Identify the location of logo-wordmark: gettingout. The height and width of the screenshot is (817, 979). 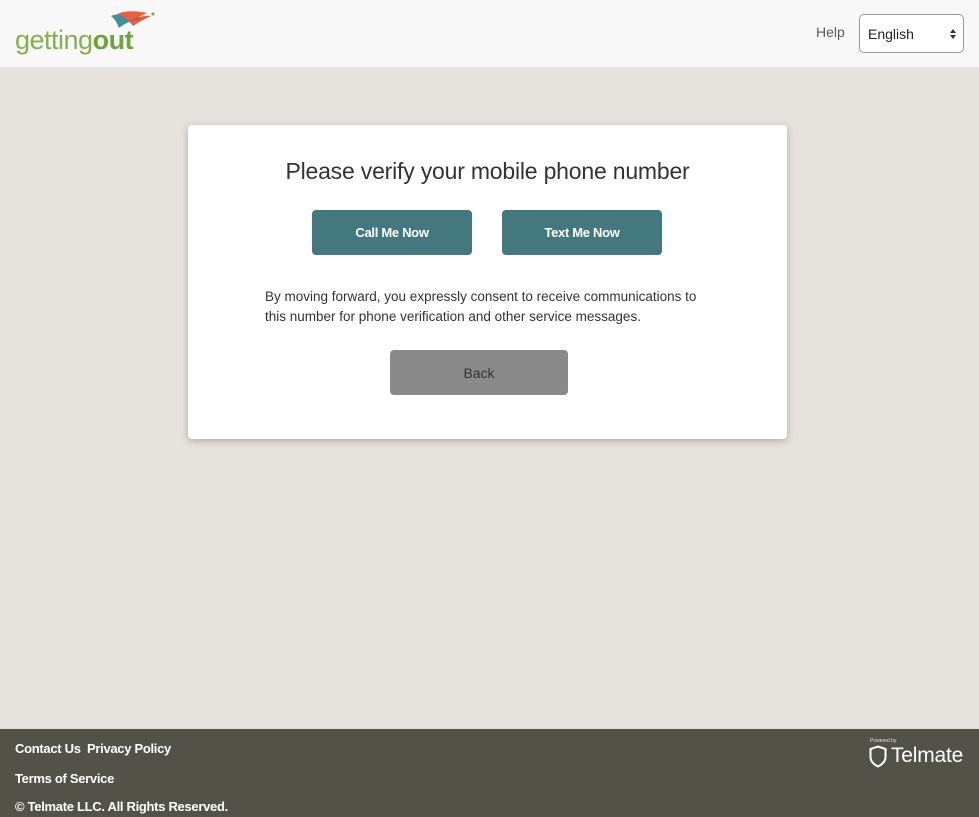
(74, 40).